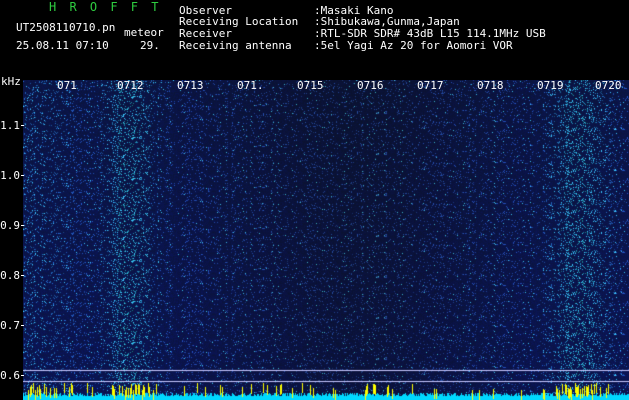 The height and width of the screenshot is (400, 629). Describe the element at coordinates (10, 125) in the screenshot. I see `y-tick-label: 1.1` at that location.